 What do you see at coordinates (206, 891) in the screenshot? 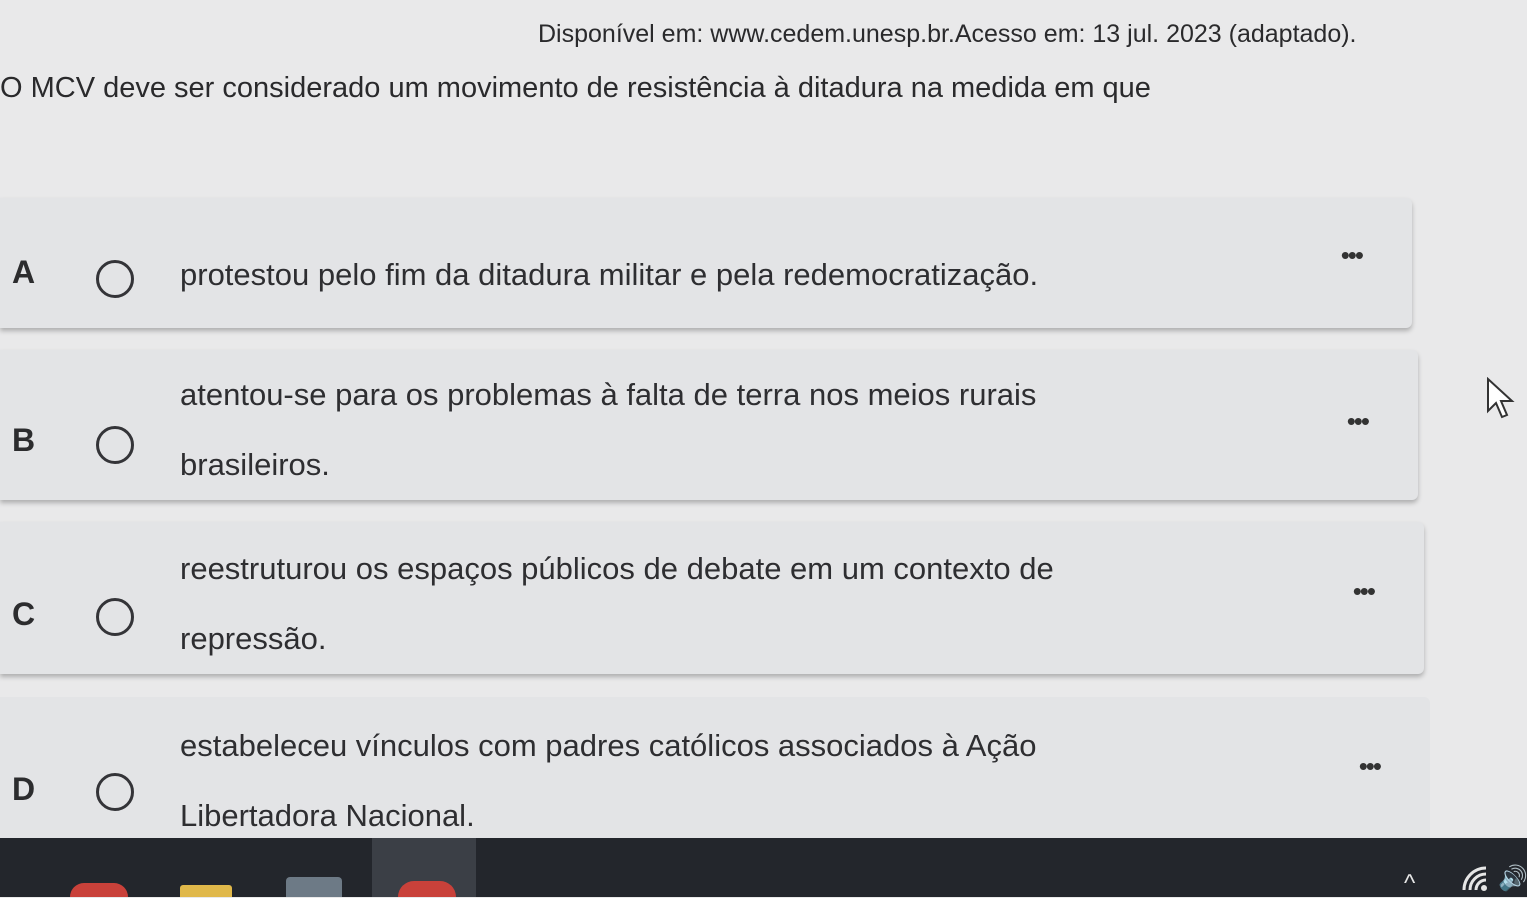
I see `folder-icon` at bounding box center [206, 891].